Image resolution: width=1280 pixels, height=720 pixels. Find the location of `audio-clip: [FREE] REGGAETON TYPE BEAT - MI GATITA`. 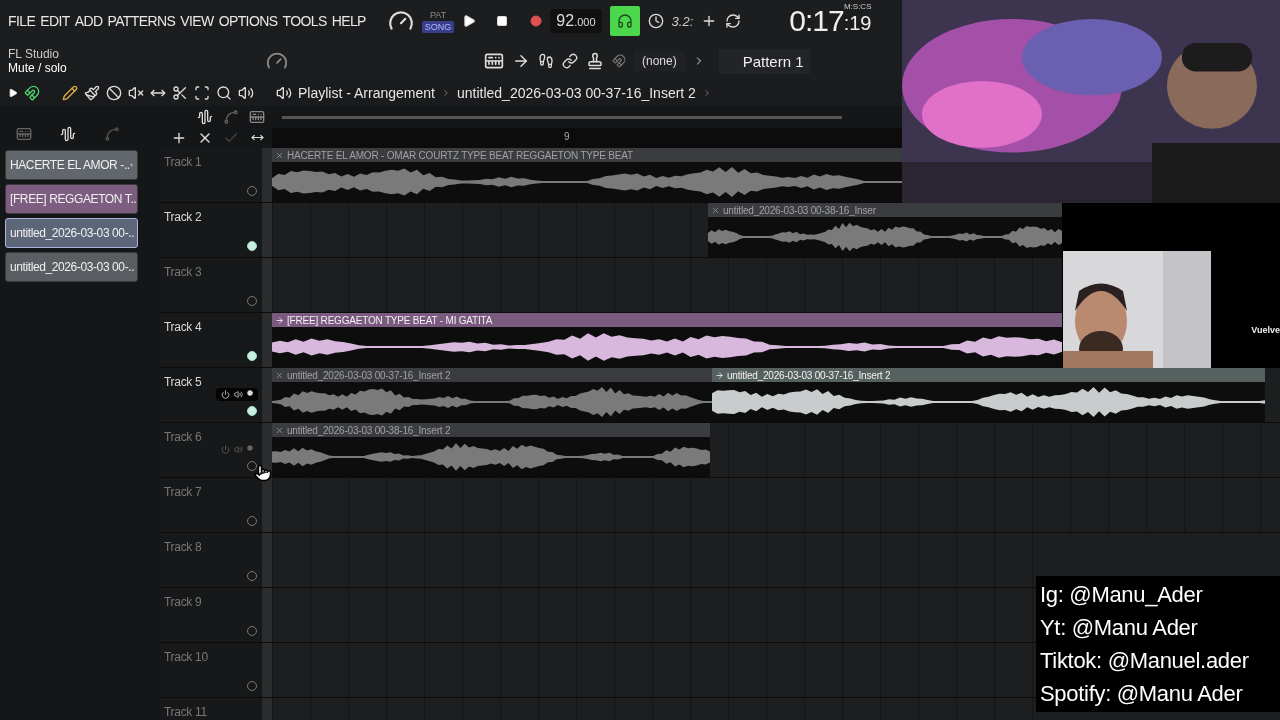

audio-clip: [FREE] REGGAETON TYPE BEAT - MI GATITA is located at coordinates (667, 340).